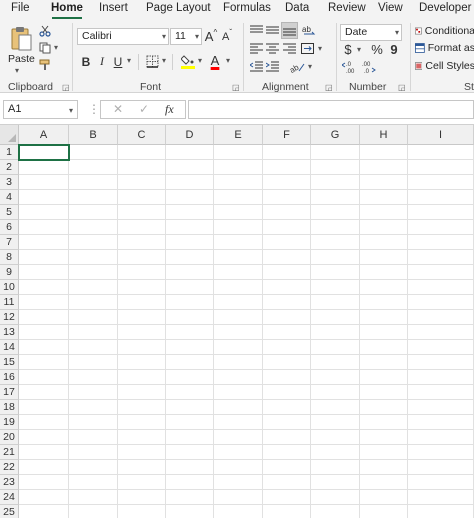 This screenshot has height=518, width=474. I want to click on cell-e7, so click(238, 242).